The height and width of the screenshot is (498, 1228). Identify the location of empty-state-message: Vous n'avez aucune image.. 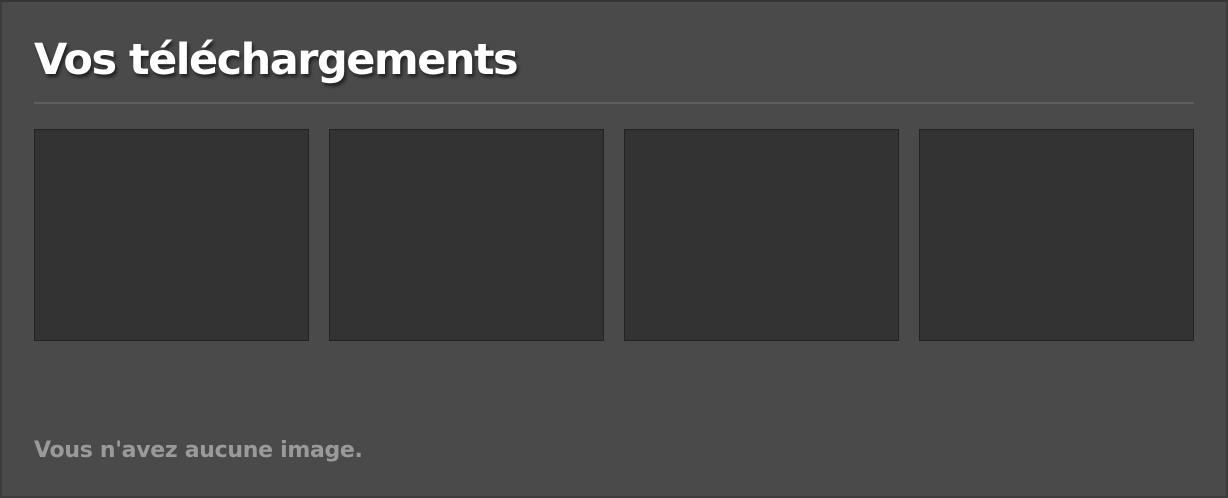
(198, 450).